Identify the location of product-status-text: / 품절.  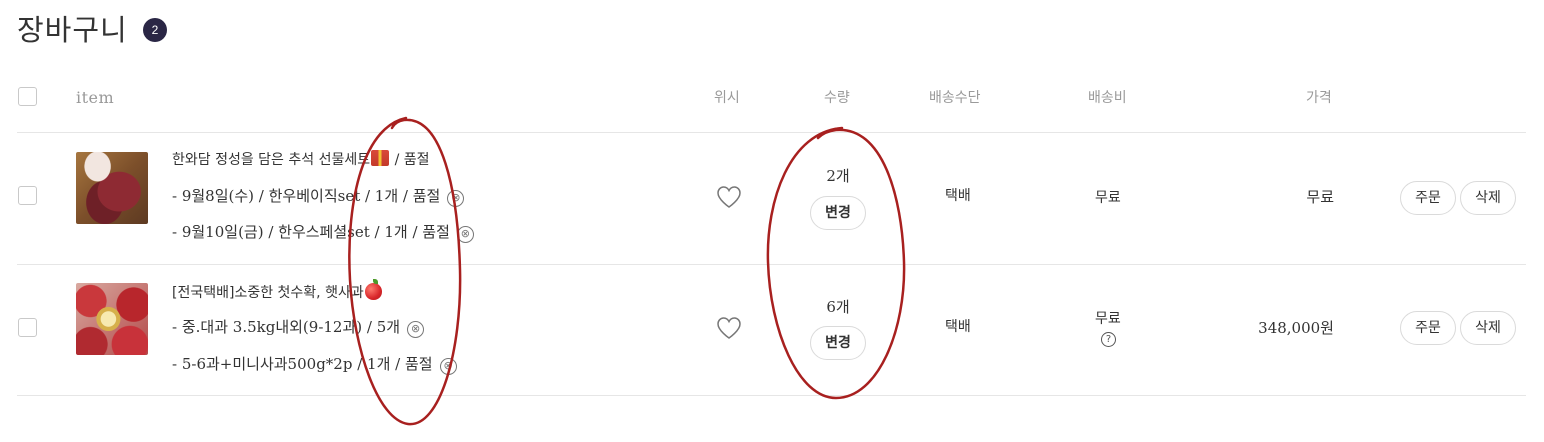
(410, 160).